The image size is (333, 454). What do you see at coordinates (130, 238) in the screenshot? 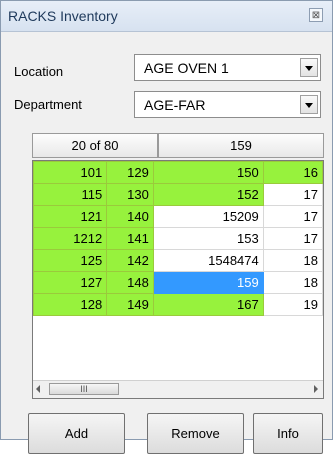
I see `grid-cell: 141` at bounding box center [130, 238].